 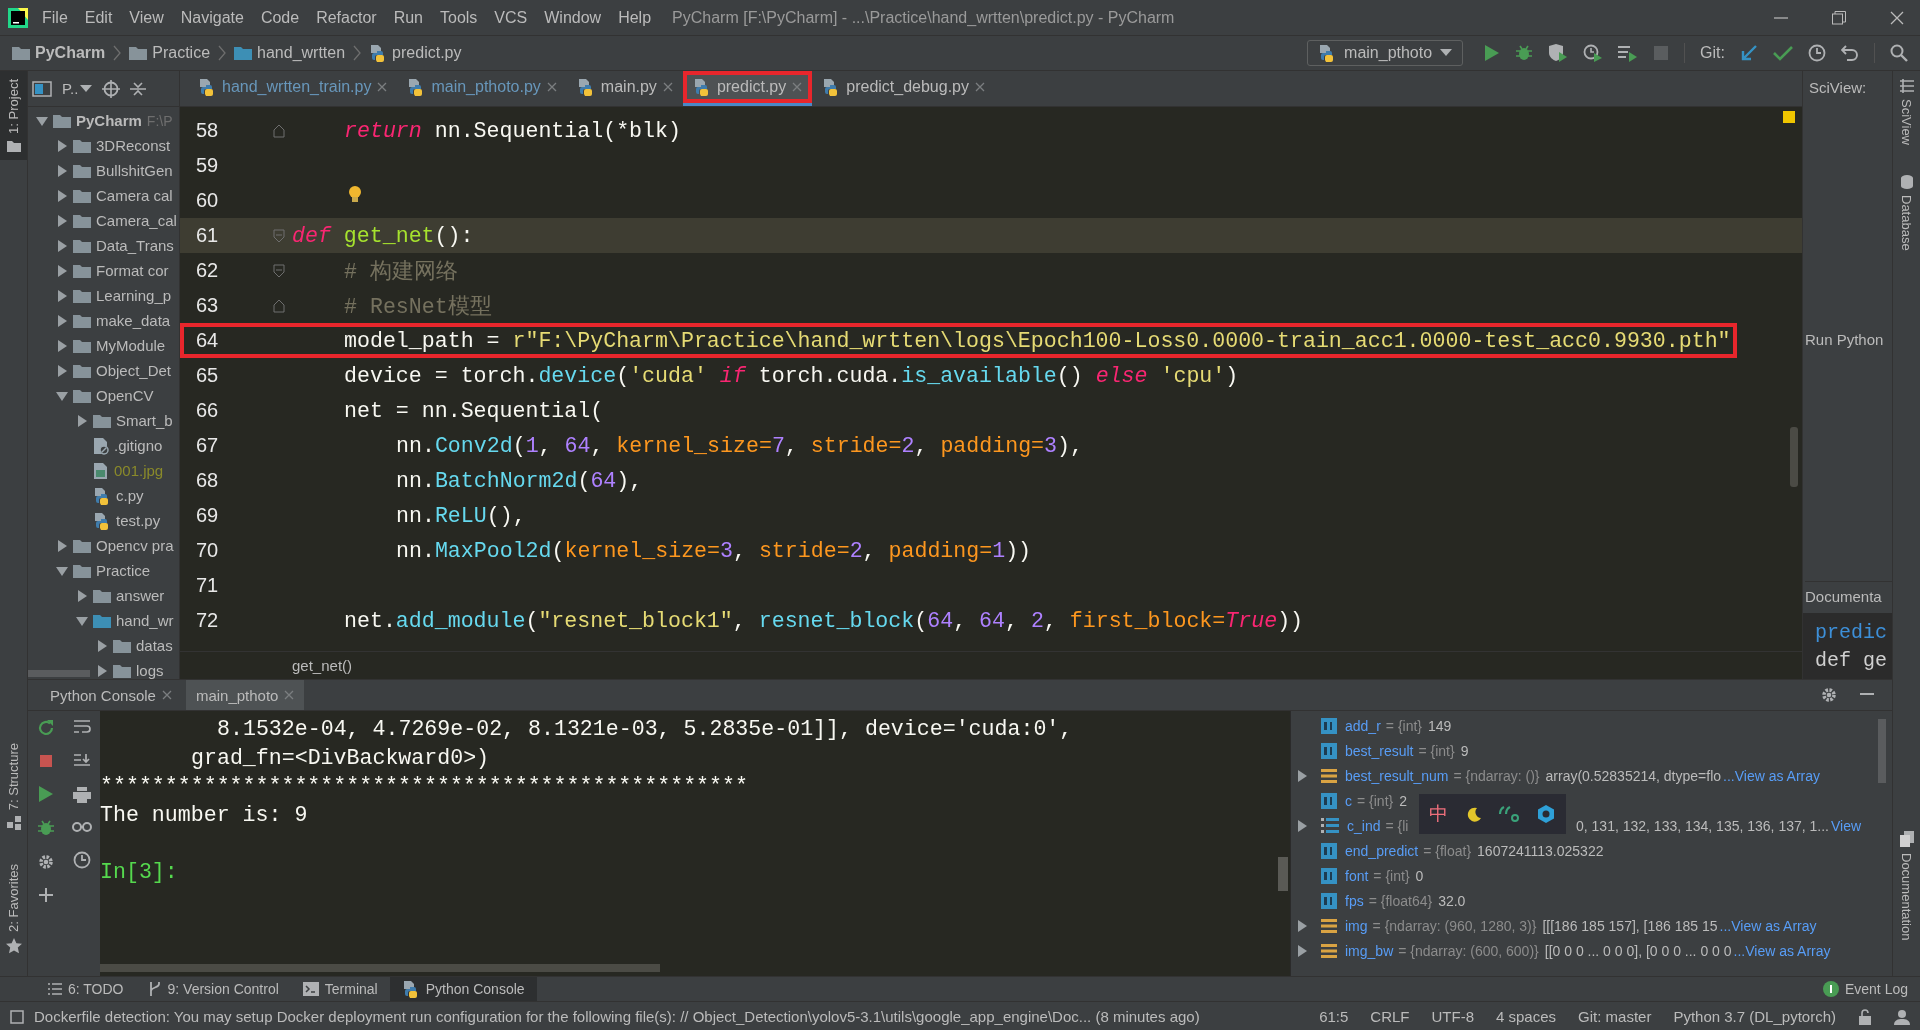 What do you see at coordinates (145, 620) in the screenshot?
I see `tree-item: hand_wr` at bounding box center [145, 620].